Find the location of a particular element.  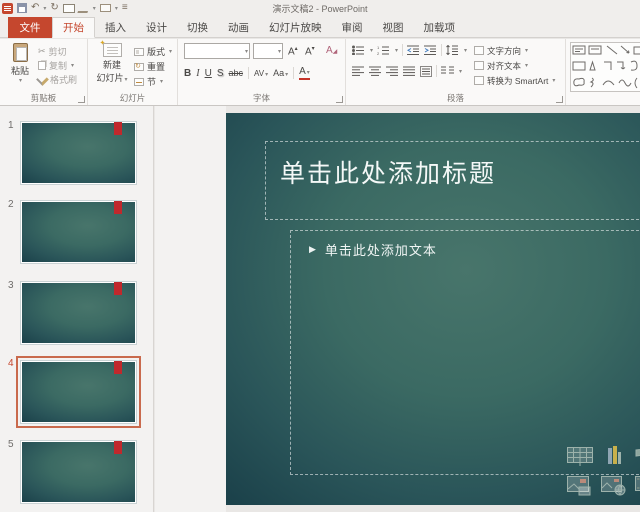

distribute-text-icon is located at coordinates (426, 71).